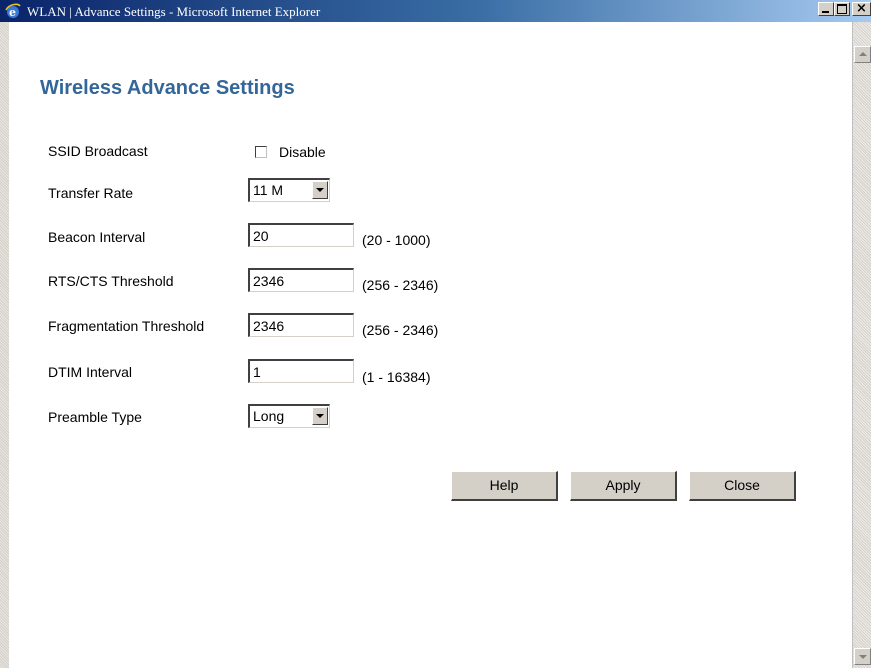 Image resolution: width=871 pixels, height=668 pixels. Describe the element at coordinates (302, 152) in the screenshot. I see `ssid-broadcast-checkbox-label: Disable` at that location.